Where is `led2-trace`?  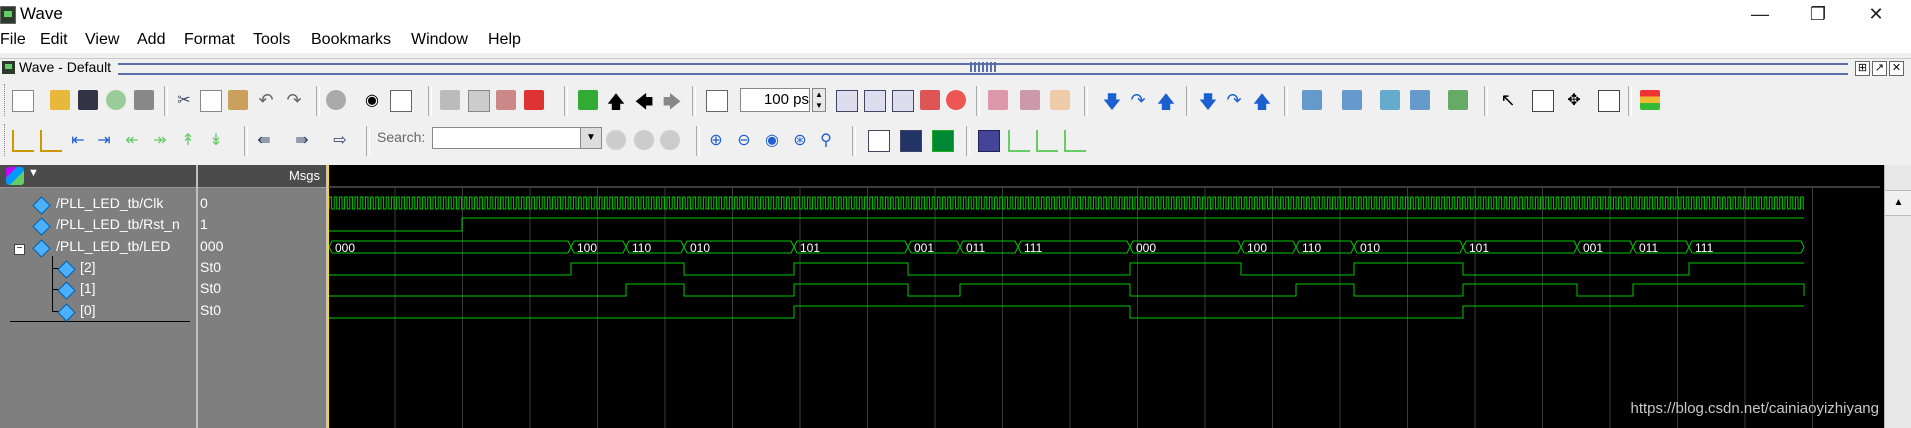 led2-trace is located at coordinates (1066, 269).